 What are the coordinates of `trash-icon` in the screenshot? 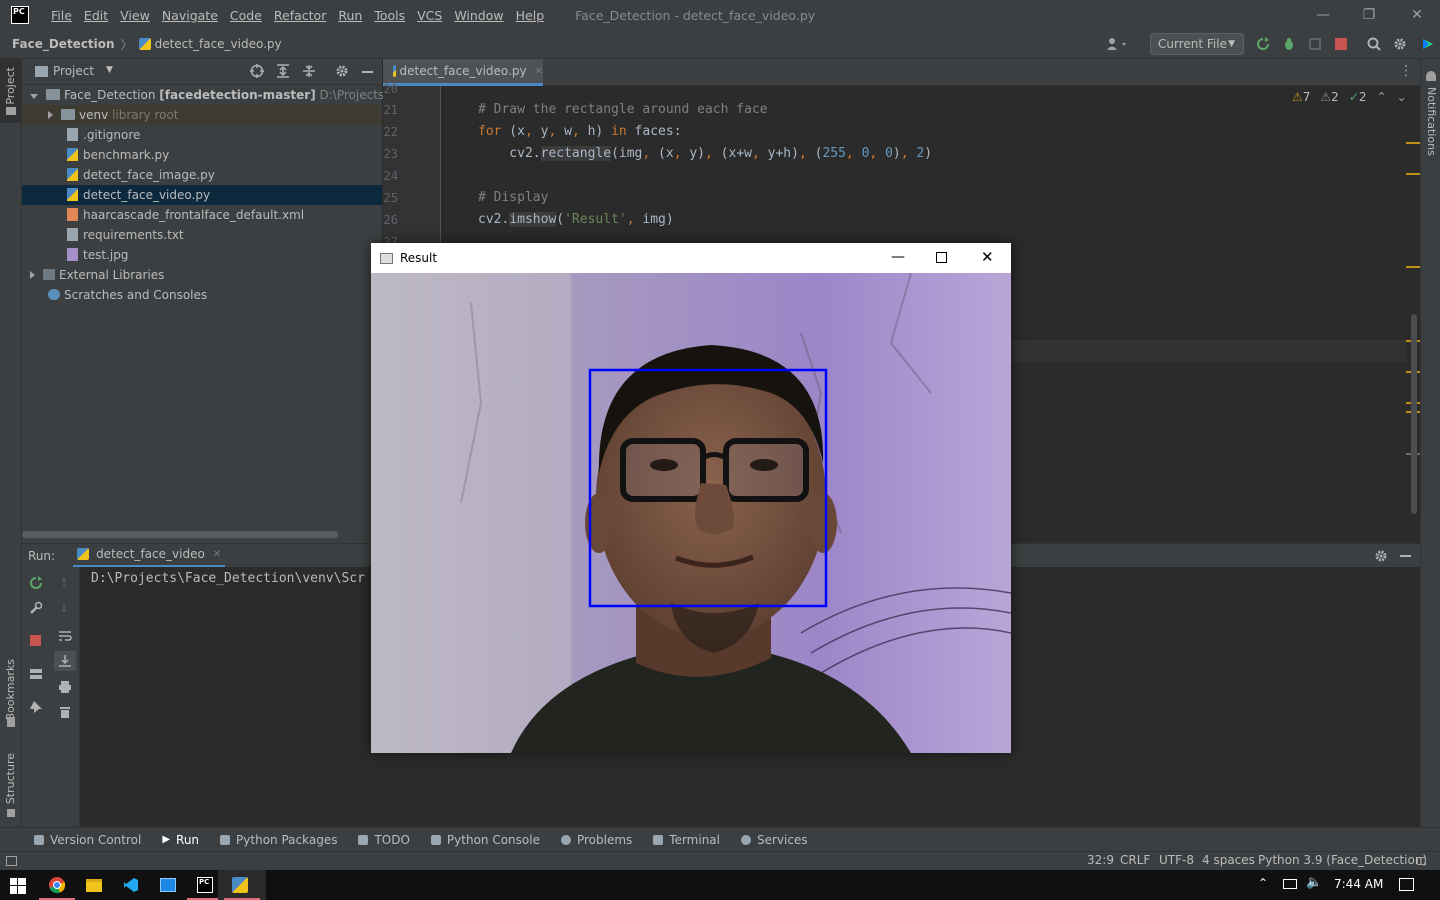 It's located at (65, 712).